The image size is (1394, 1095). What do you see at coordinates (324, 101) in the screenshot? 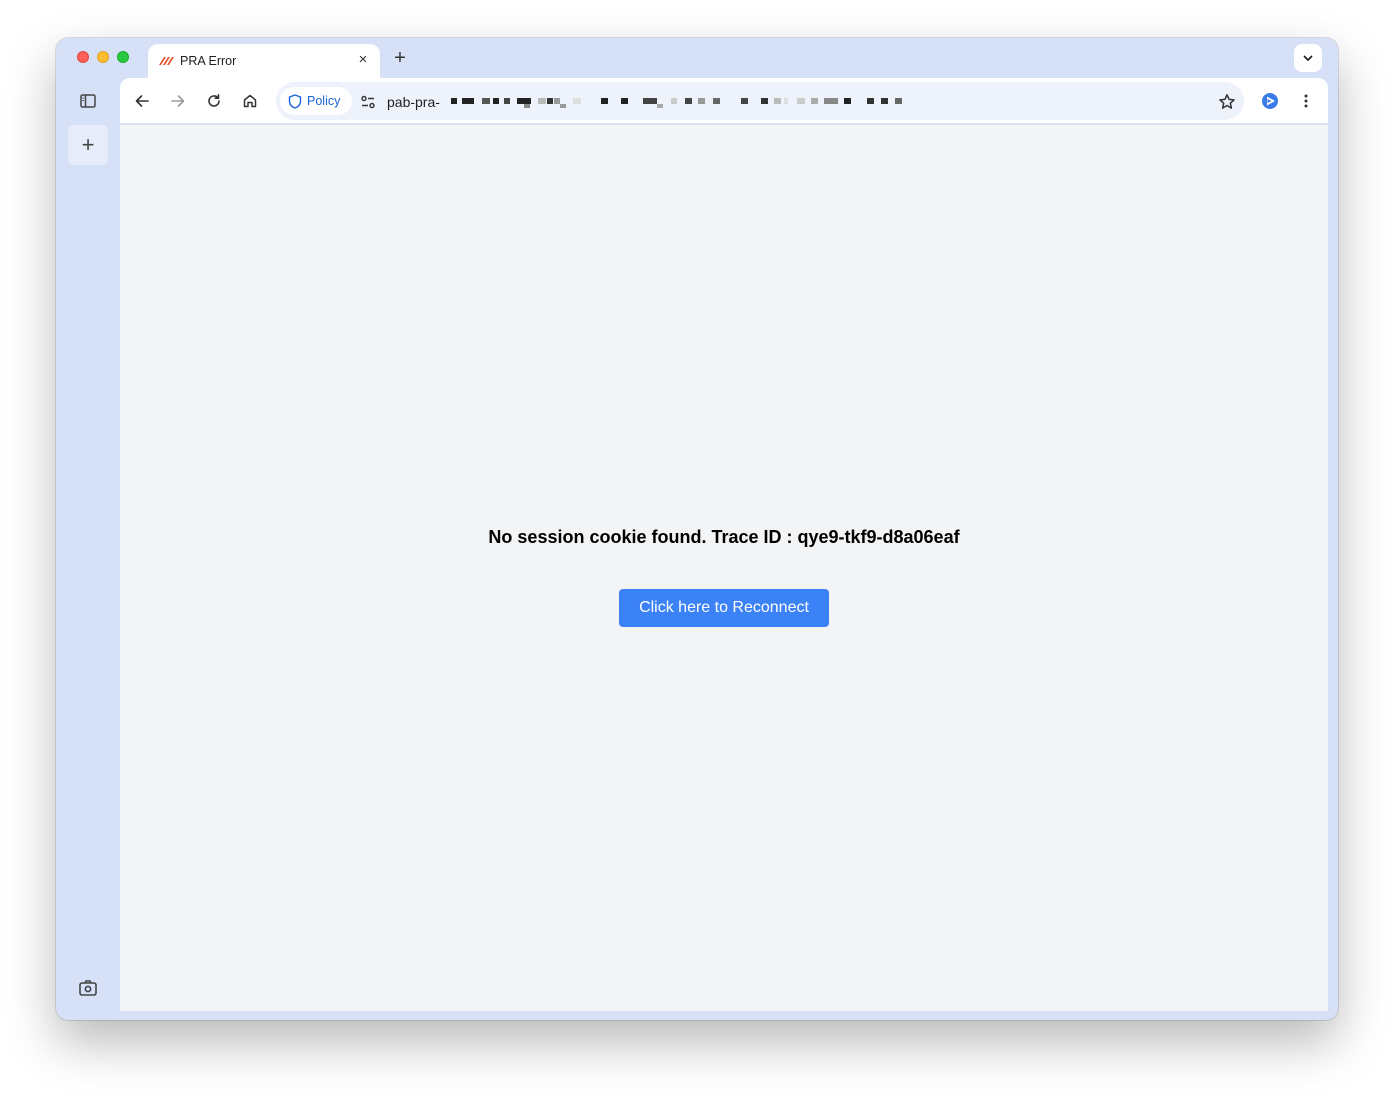
I see `policy-label: Policy` at bounding box center [324, 101].